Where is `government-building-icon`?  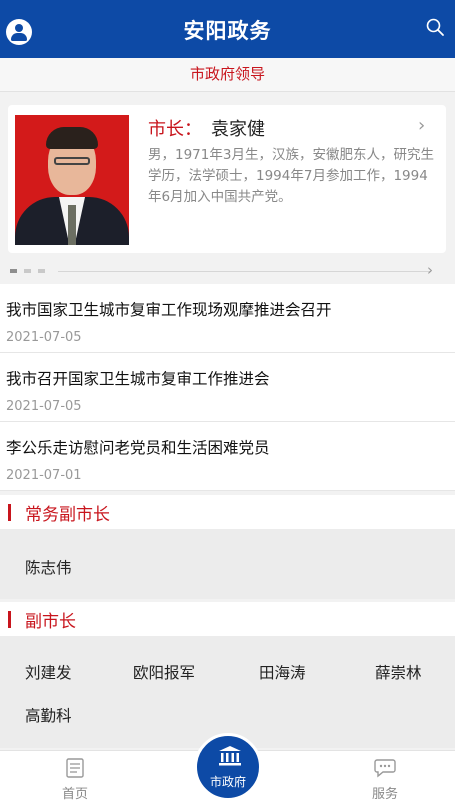 government-building-icon is located at coordinates (230, 756).